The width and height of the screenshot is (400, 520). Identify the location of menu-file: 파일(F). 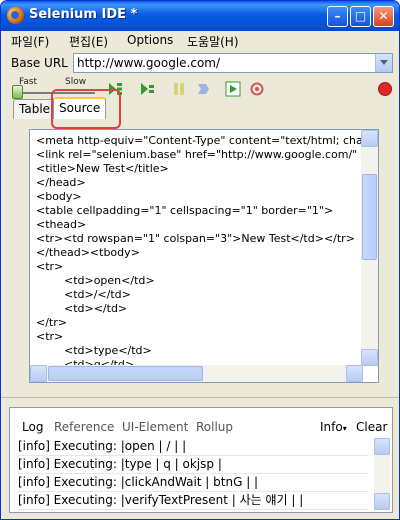
(30, 41).